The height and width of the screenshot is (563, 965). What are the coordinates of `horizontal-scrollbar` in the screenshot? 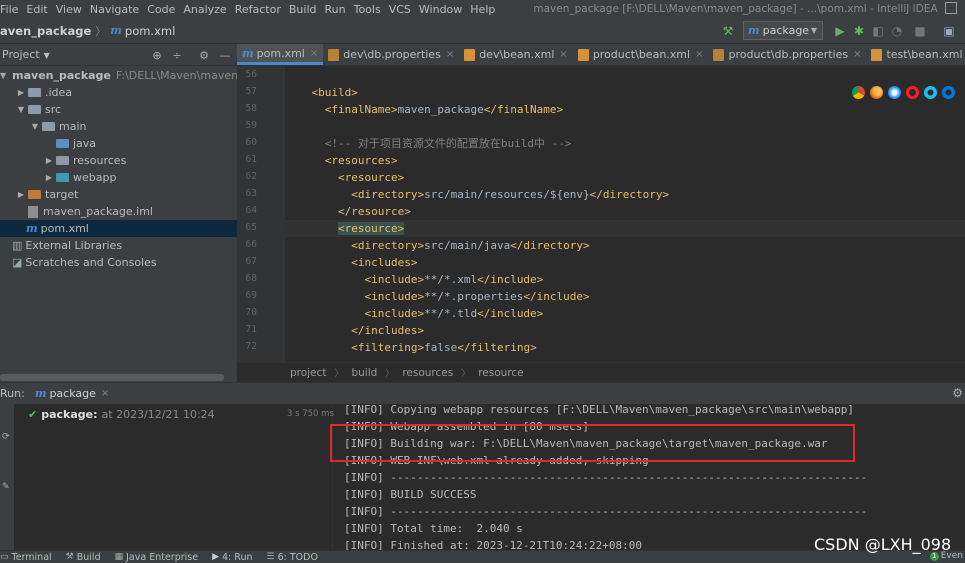 It's located at (112, 377).